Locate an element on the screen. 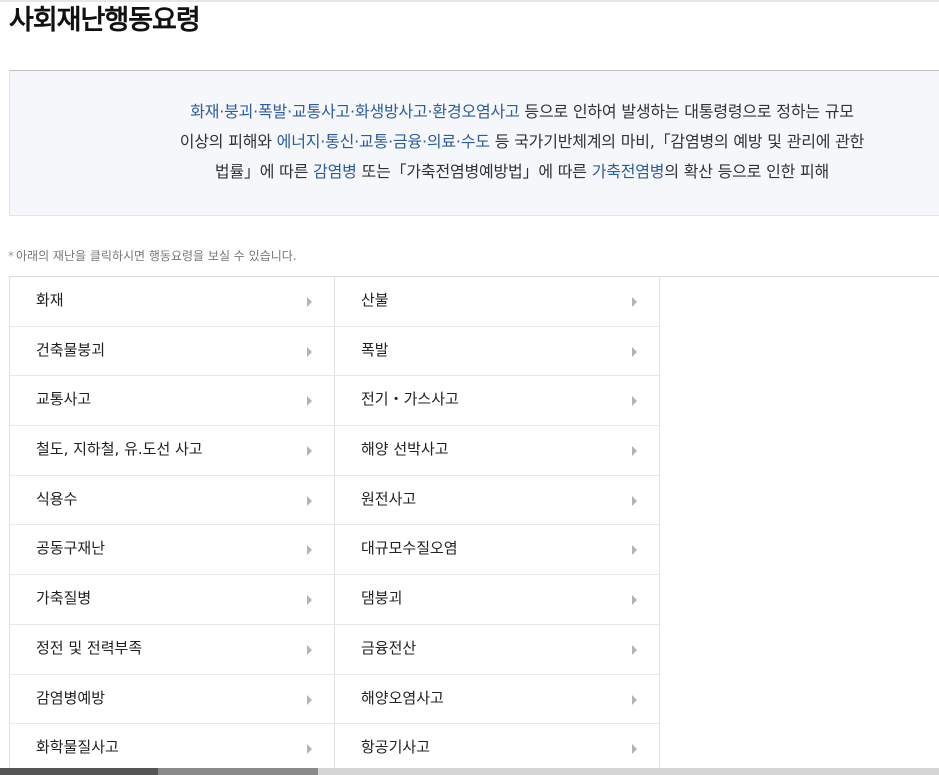 Image resolution: width=939 pixels, height=775 pixels. disaster-item-label: 철도, 지하철, 유.도선 사고 is located at coordinates (119, 449).